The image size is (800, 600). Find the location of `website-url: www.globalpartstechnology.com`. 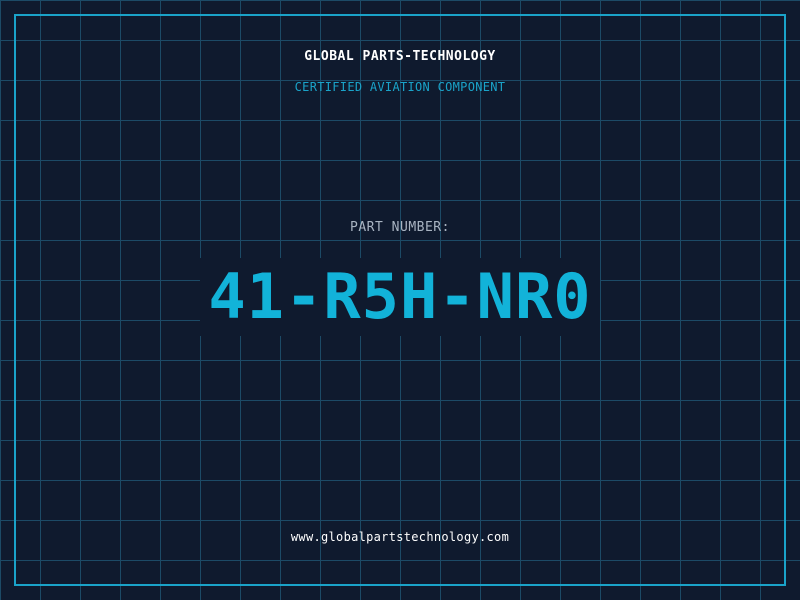

website-url: www.globalpartstechnology.com is located at coordinates (400, 537).